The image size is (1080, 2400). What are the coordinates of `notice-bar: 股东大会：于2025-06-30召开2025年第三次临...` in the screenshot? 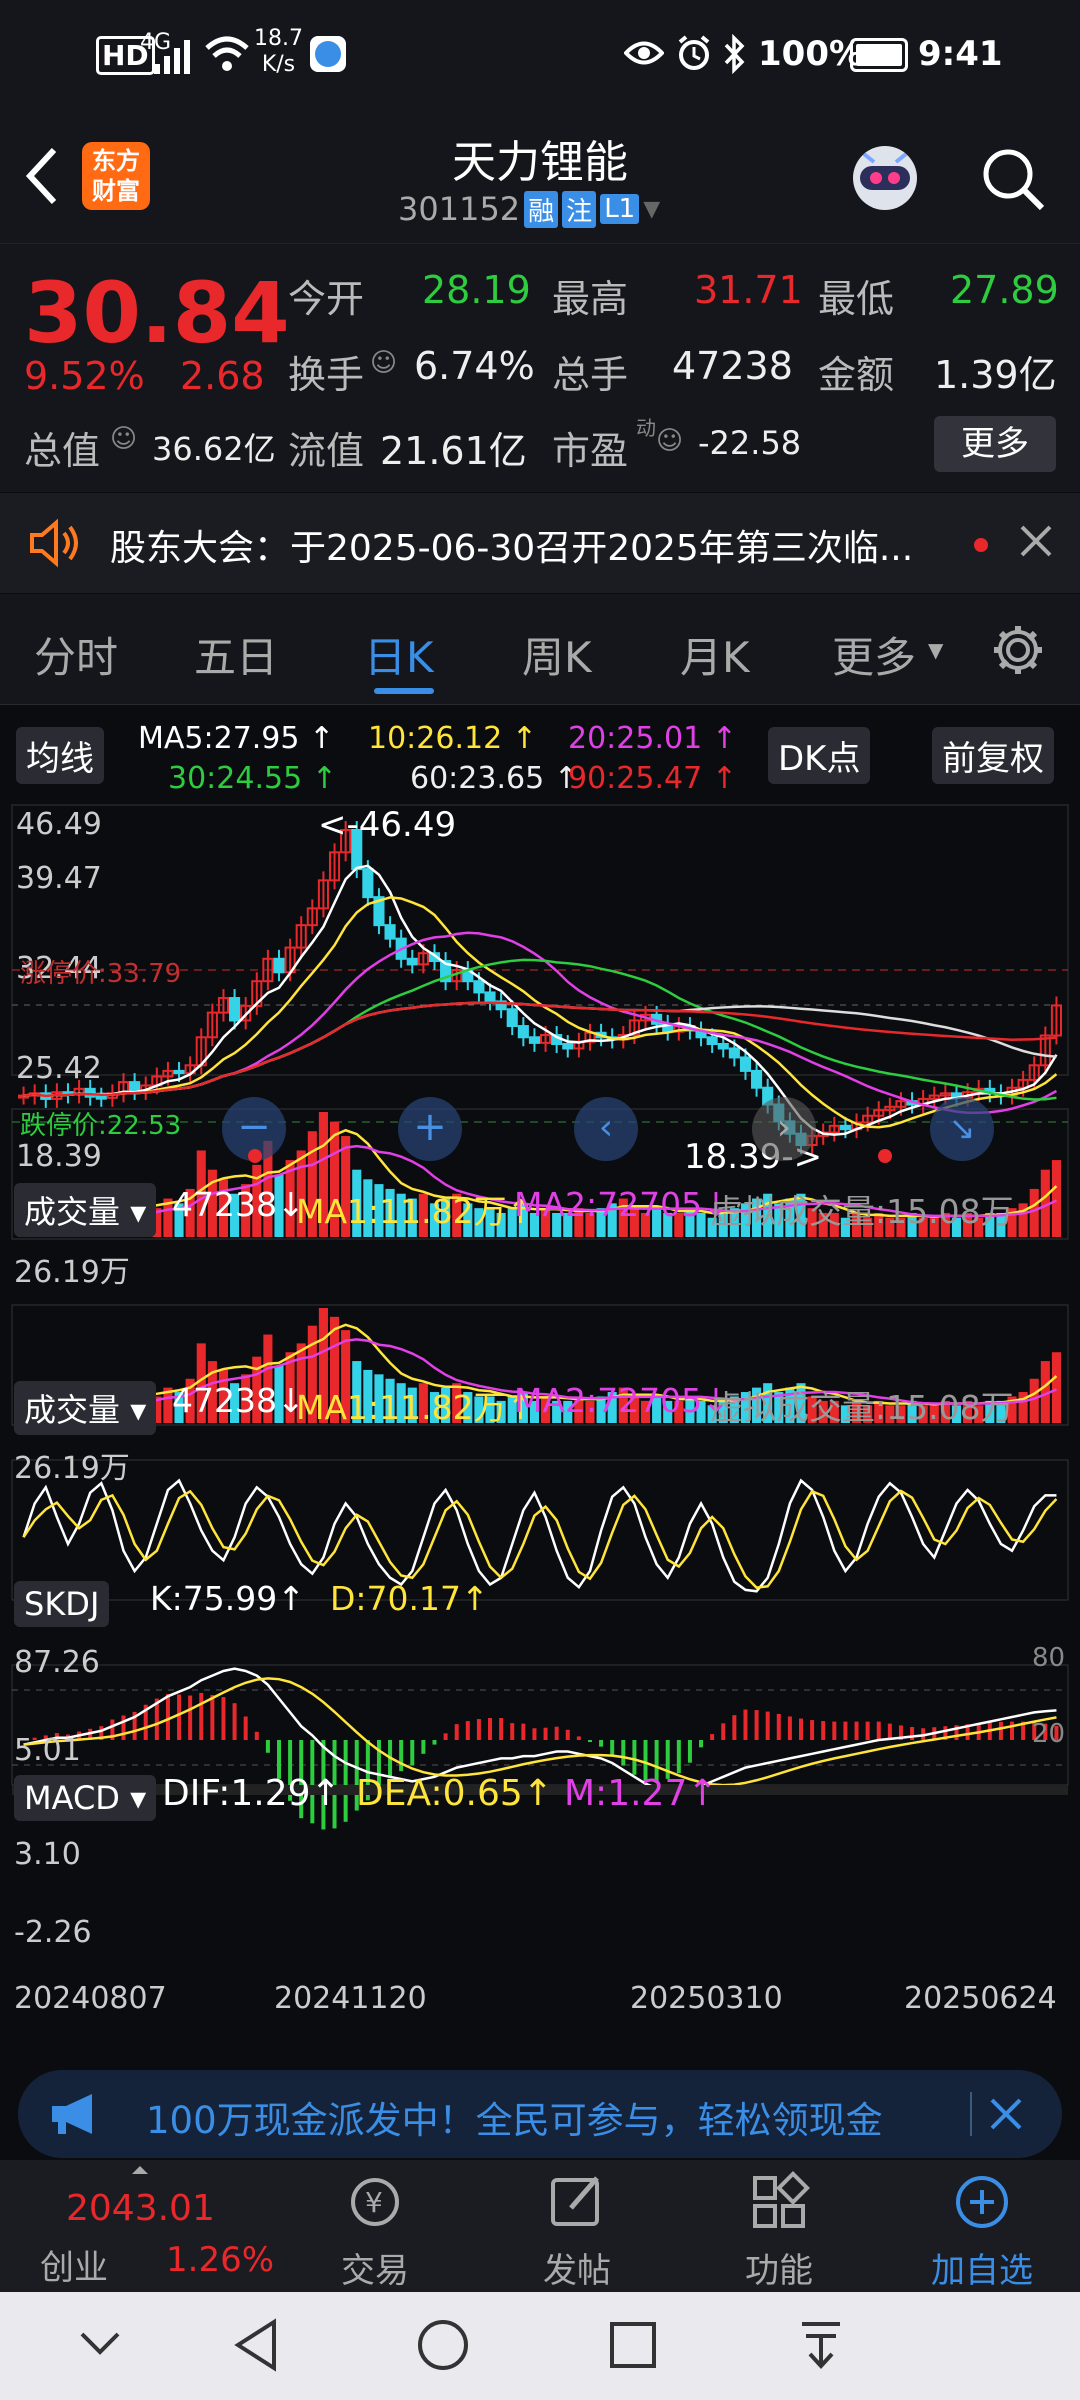 It's located at (540, 543).